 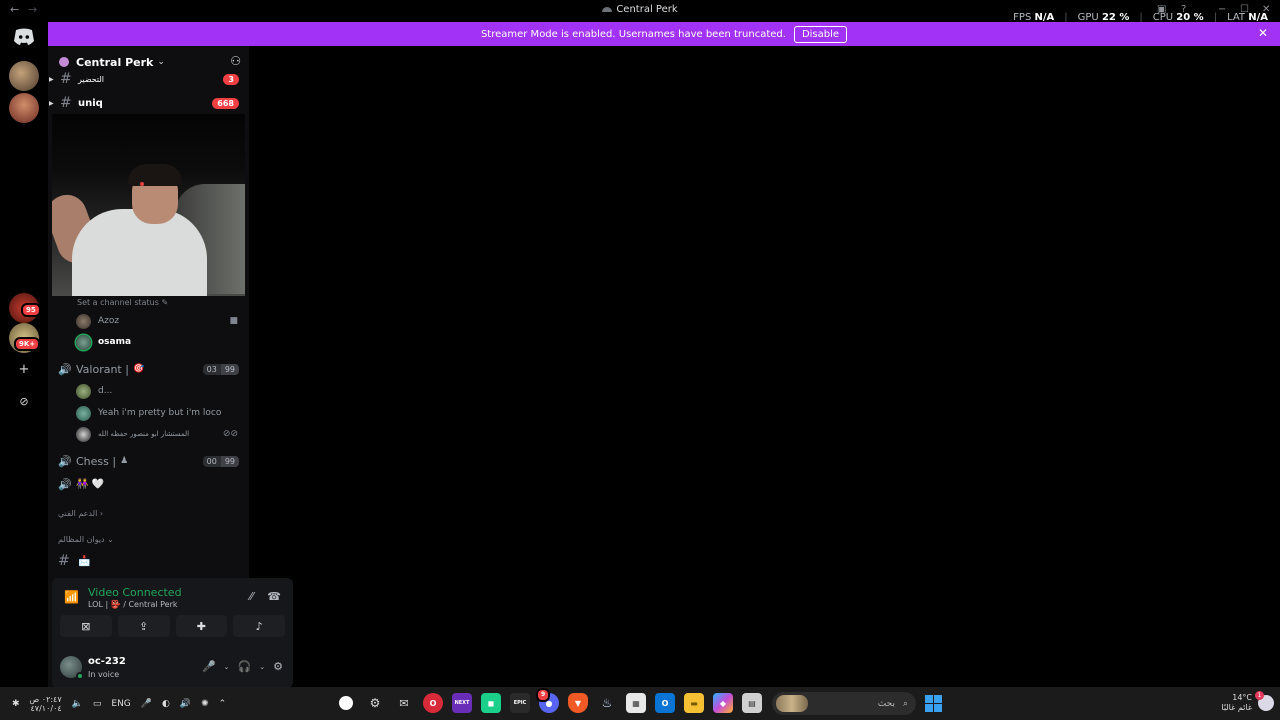 What do you see at coordinates (220, 461) in the screenshot?
I see `user-limit: 00 99` at bounding box center [220, 461].